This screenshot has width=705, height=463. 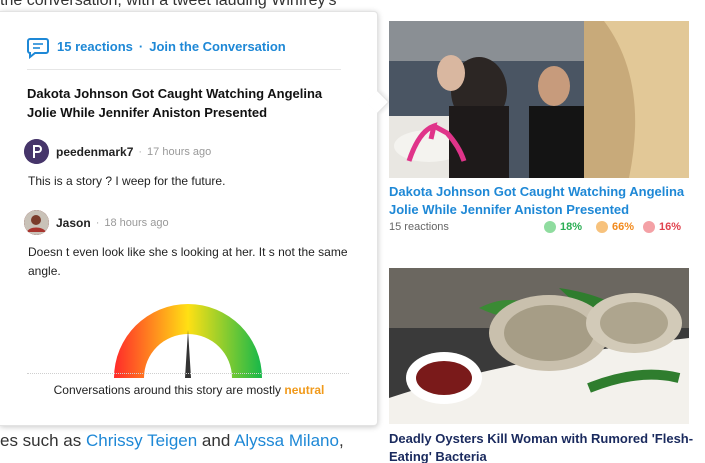 What do you see at coordinates (217, 47) in the screenshot?
I see `join-conversation-link: Join the Conversation` at bounding box center [217, 47].